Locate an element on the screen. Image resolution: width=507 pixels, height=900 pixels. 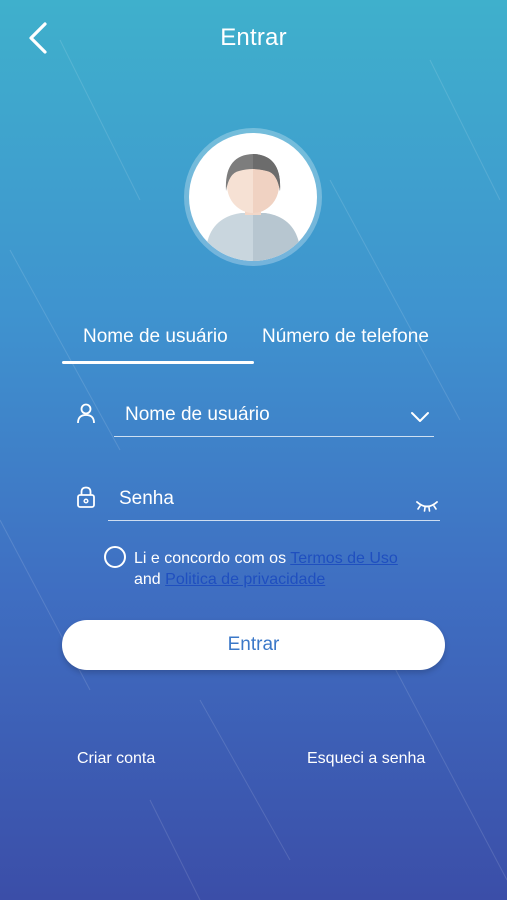
user-avatar-icon is located at coordinates (253, 207).